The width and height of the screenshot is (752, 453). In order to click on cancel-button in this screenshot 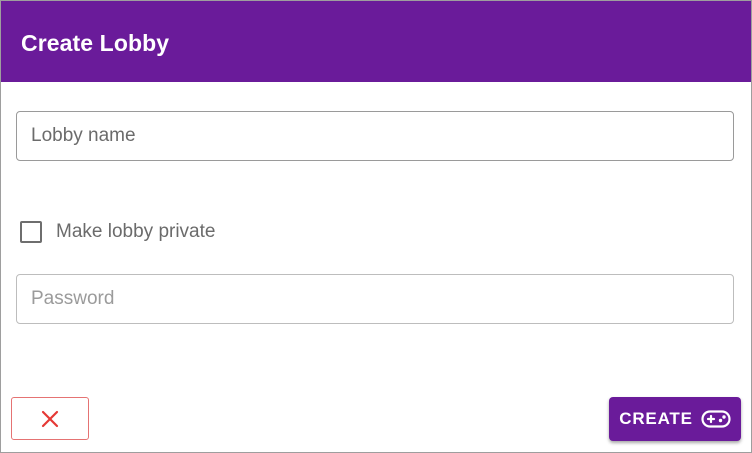, I will do `click(50, 418)`.